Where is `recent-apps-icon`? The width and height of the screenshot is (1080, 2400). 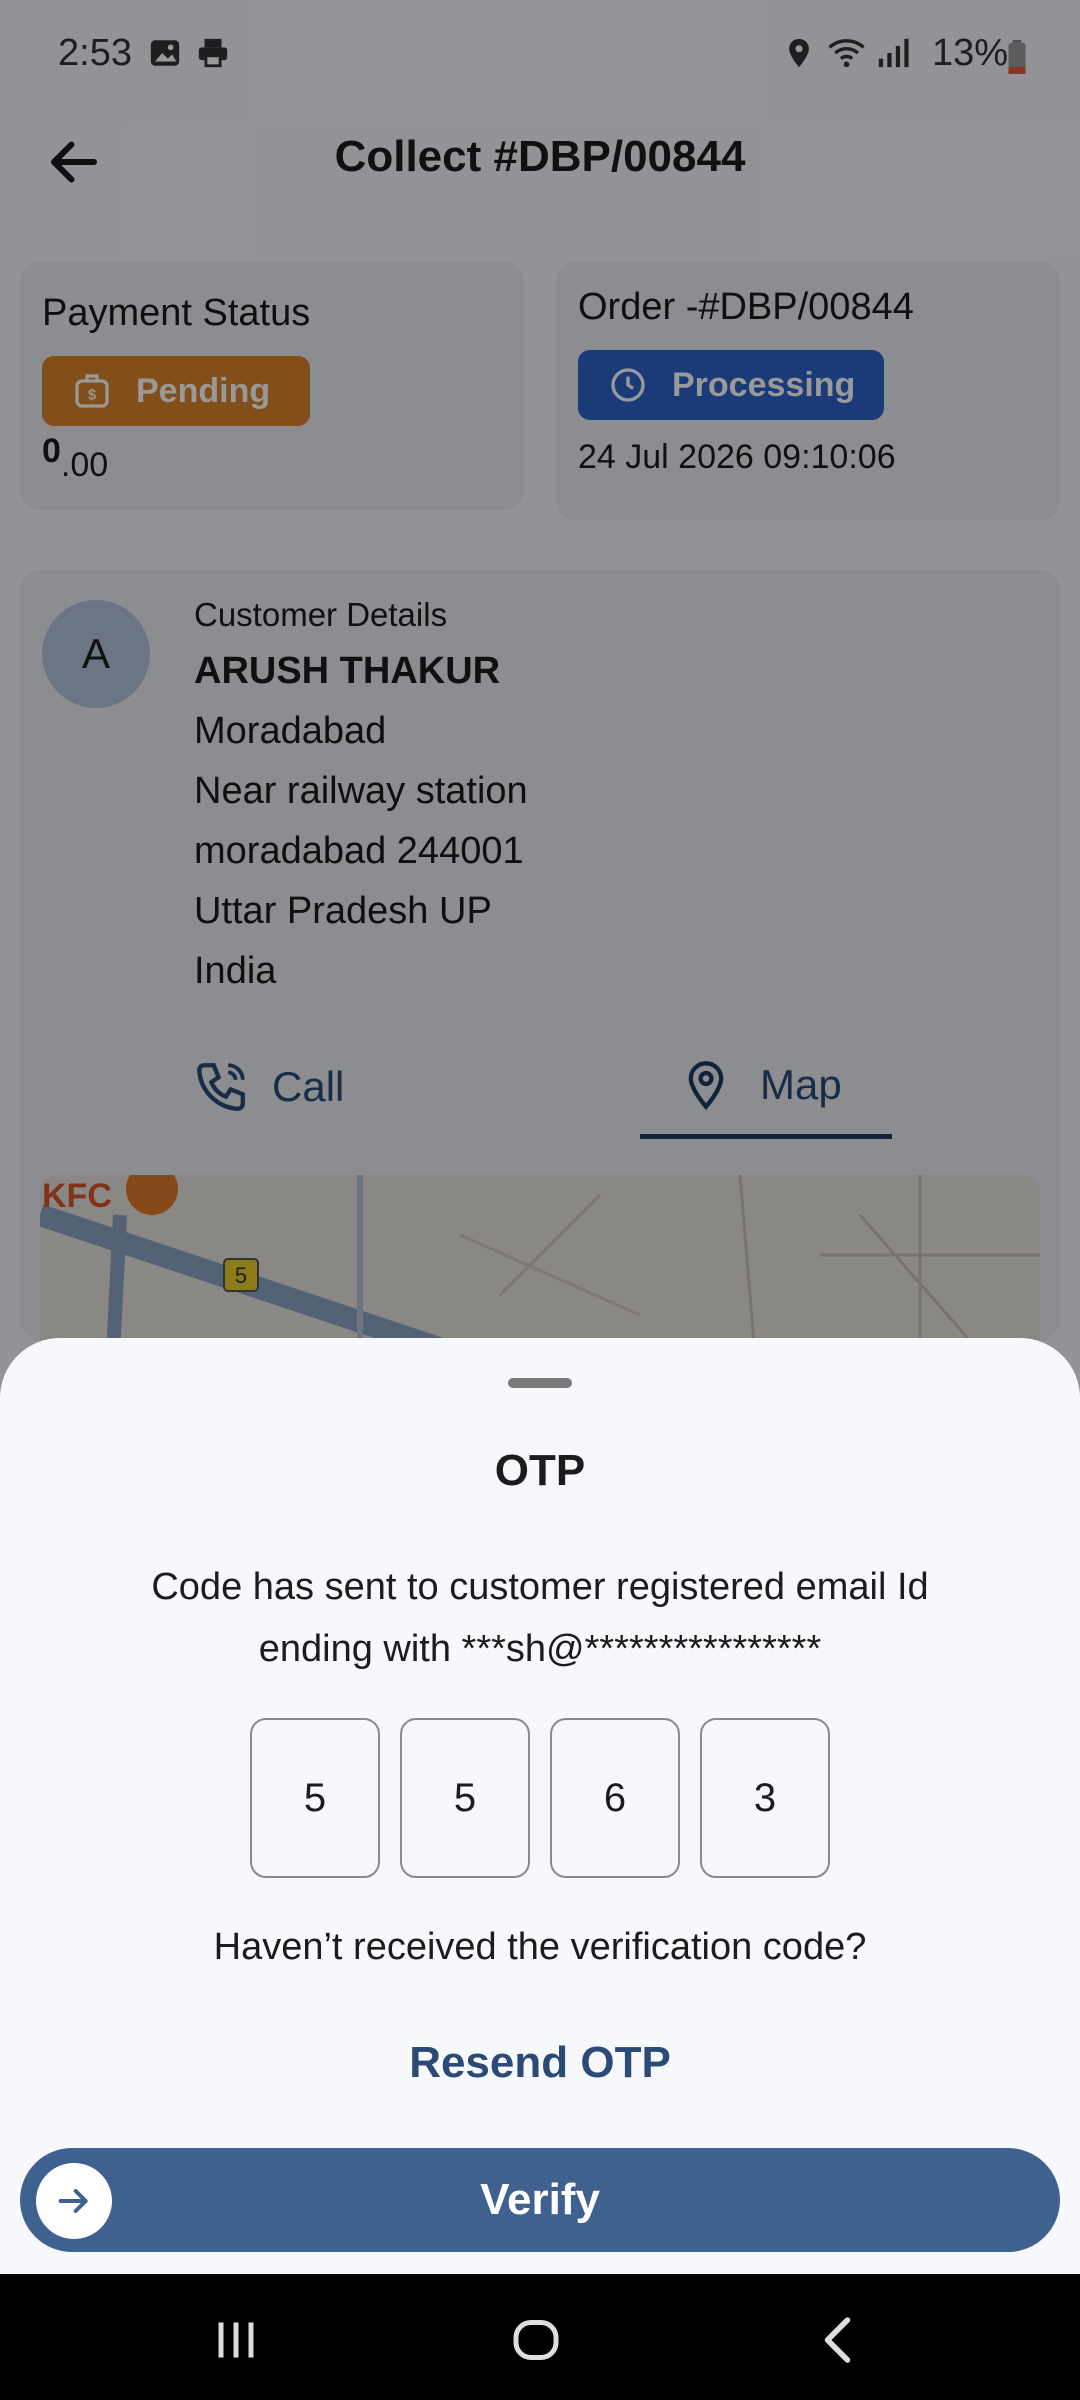
recent-apps-icon is located at coordinates (236, 2340).